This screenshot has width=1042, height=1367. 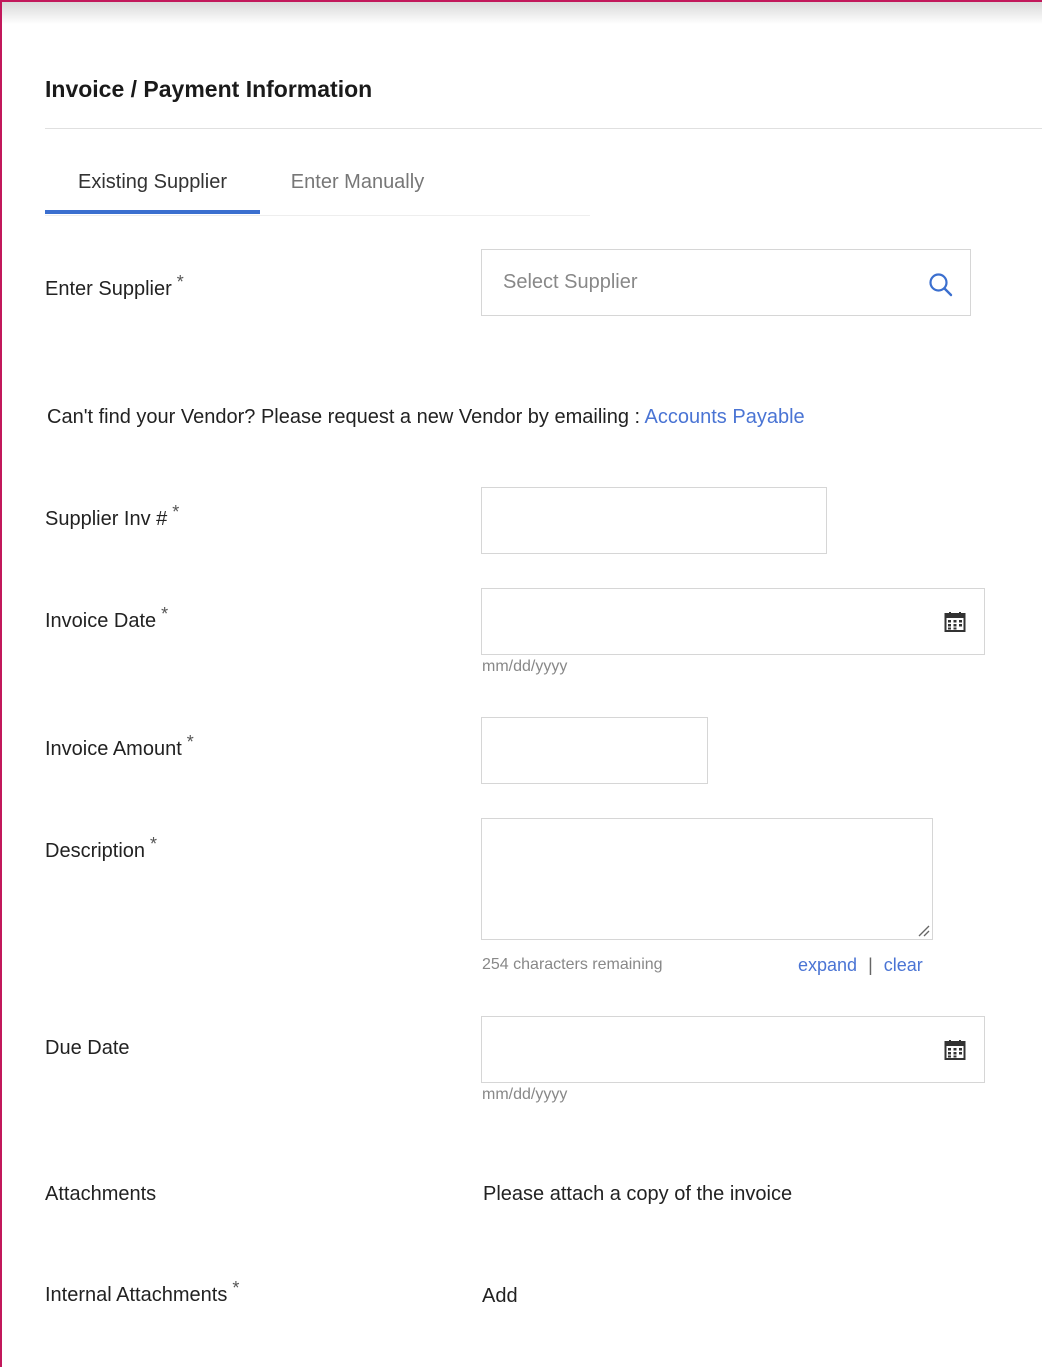 What do you see at coordinates (733, 621) in the screenshot?
I see `invoice-date-input` at bounding box center [733, 621].